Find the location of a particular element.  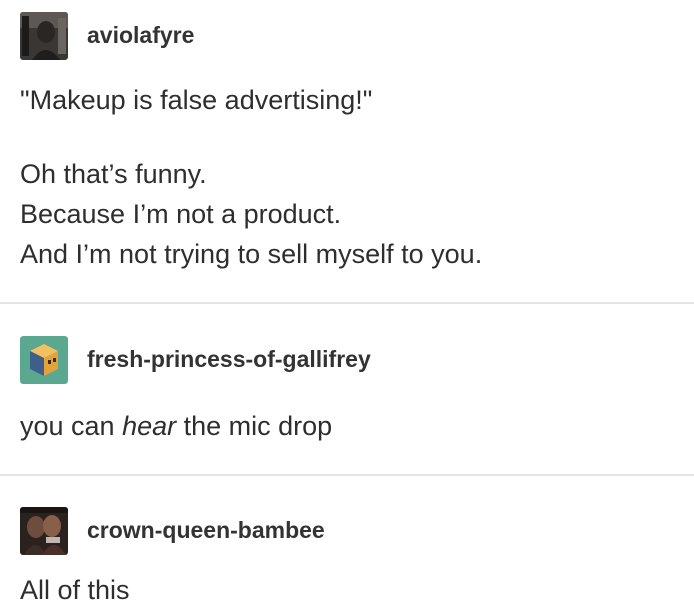

couple-photo-avatar-icon is located at coordinates (44, 531).